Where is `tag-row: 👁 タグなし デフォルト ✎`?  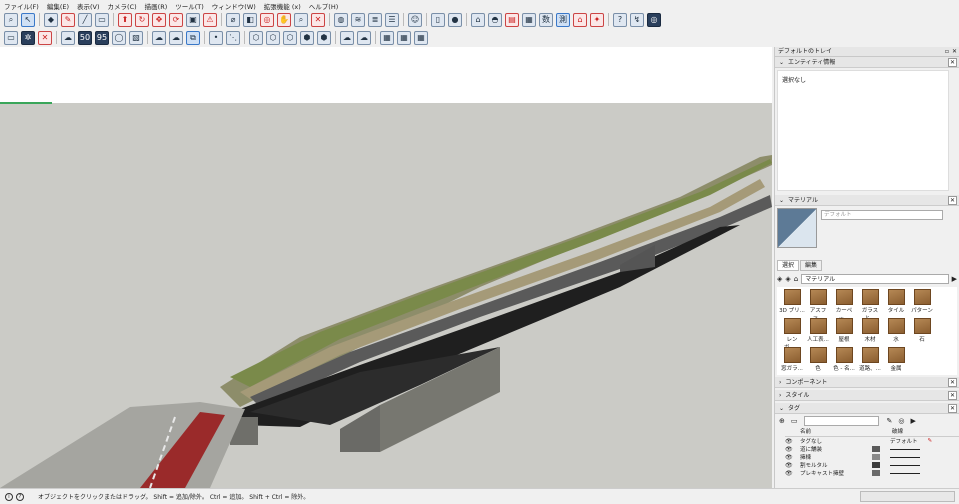
tag-row: 👁 タグなし デフォルト ✎ is located at coordinates (872, 441).